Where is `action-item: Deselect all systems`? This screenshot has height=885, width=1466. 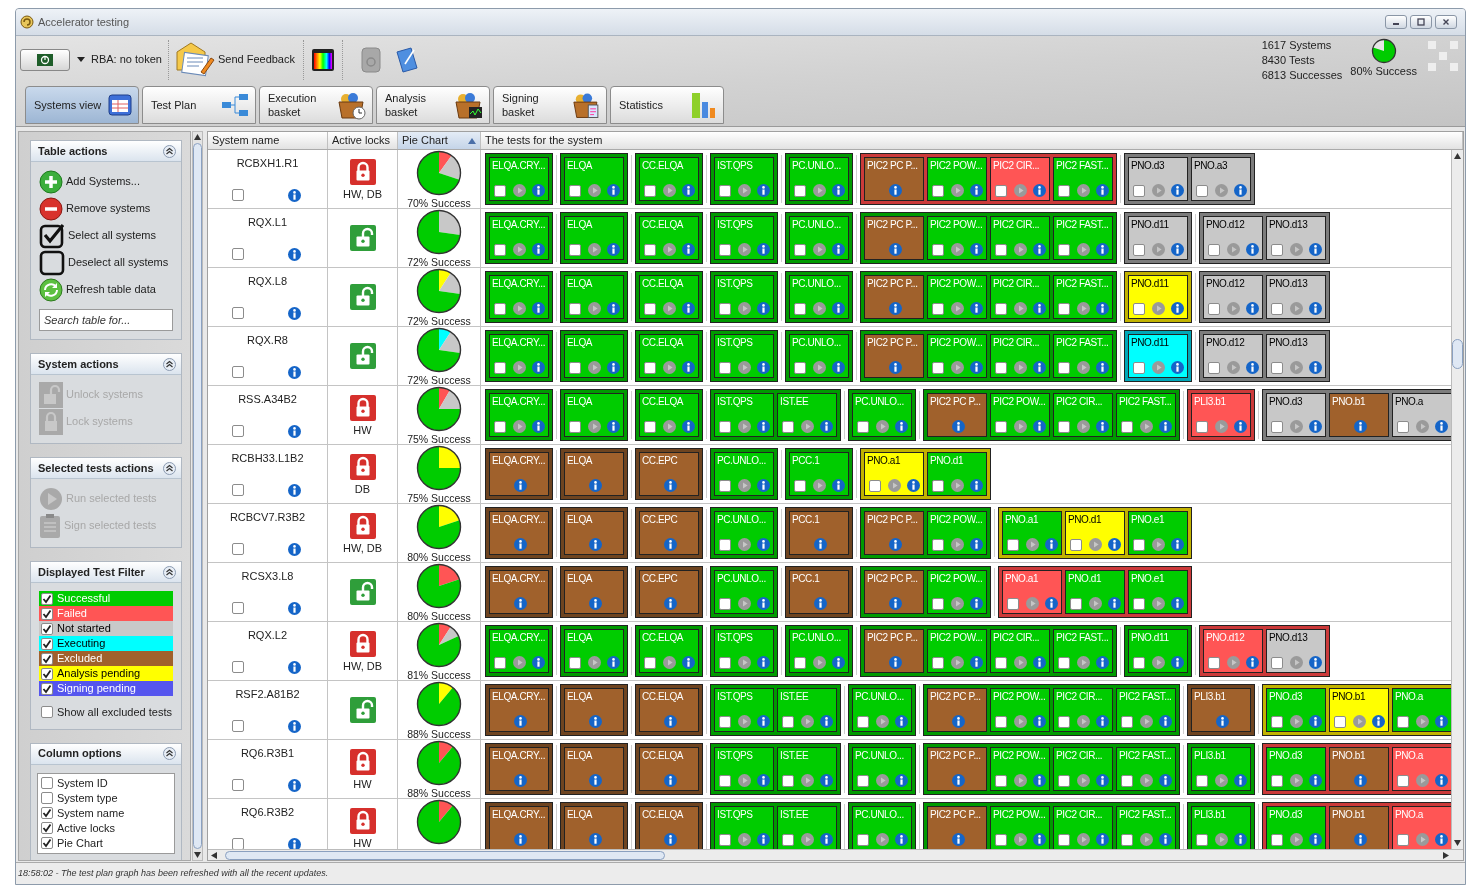 action-item: Deselect all systems is located at coordinates (106, 262).